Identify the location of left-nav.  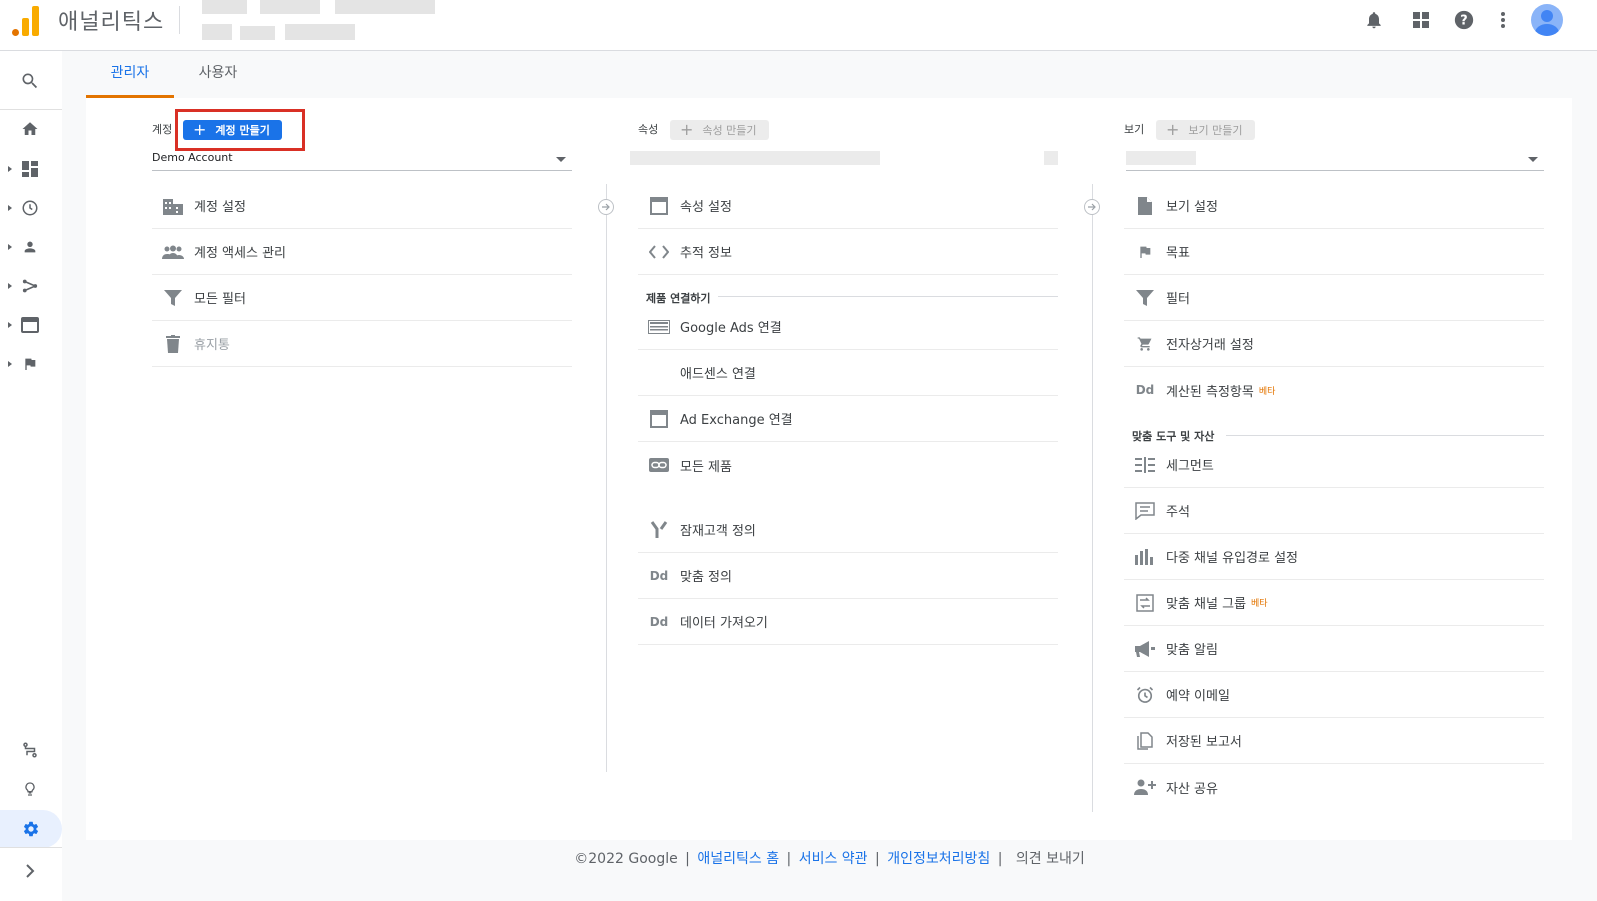
(31, 476).